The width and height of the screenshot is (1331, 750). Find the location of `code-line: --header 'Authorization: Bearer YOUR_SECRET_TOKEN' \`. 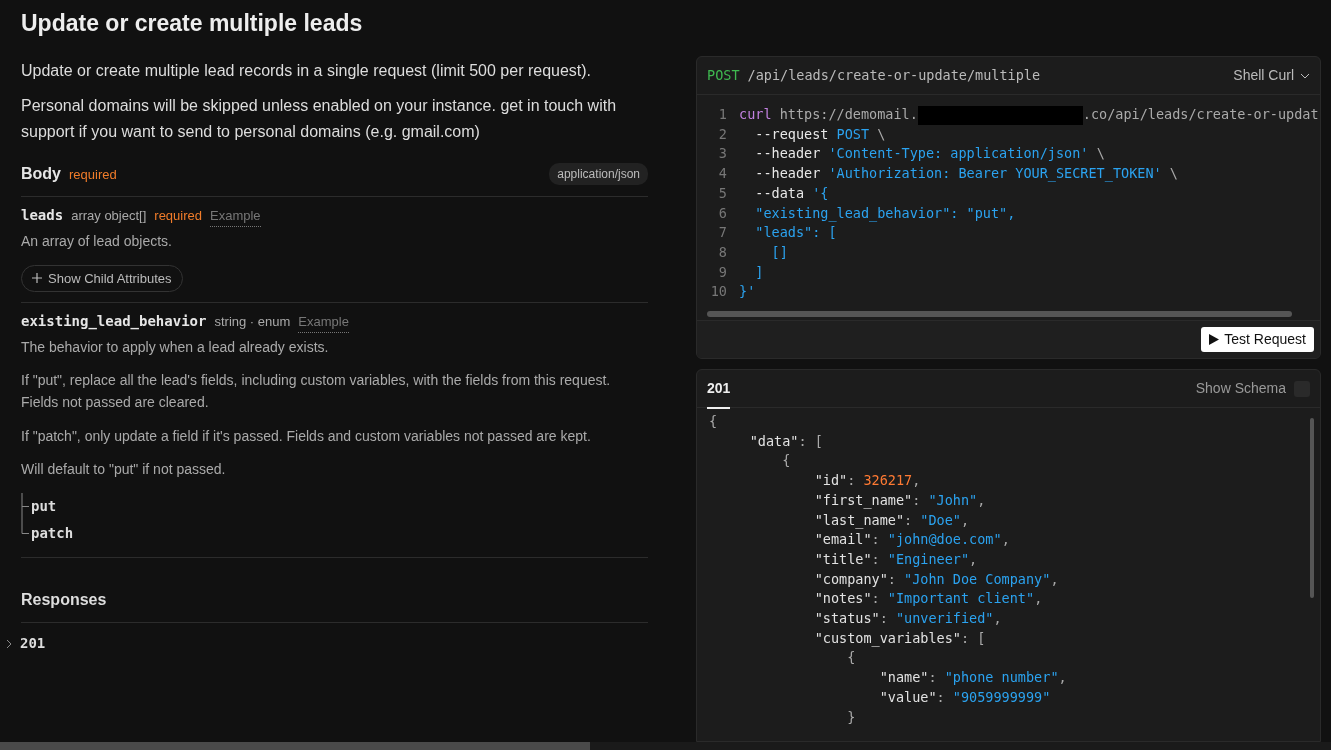

code-line: --header 'Authorization: Bearer YOUR_SECRET_TOKEN' \ is located at coordinates (966, 174).